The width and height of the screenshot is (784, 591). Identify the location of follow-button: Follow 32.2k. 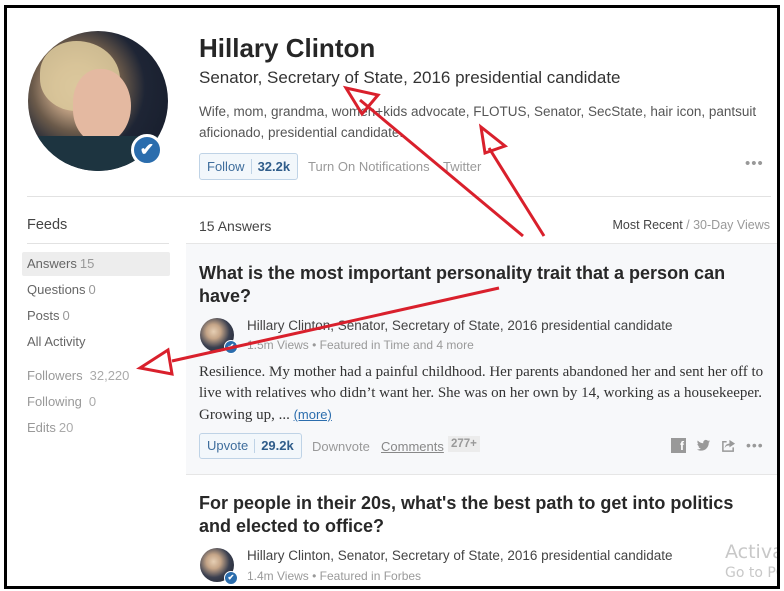
(249, 166).